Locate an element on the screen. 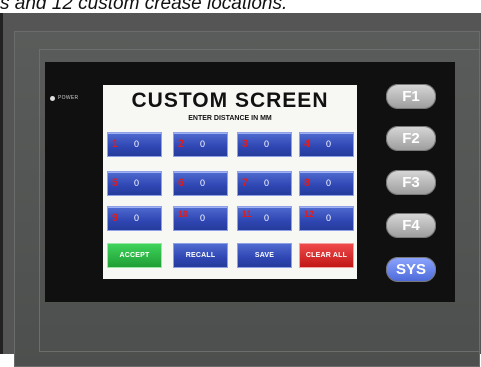 The height and width of the screenshot is (367, 481). f3-key: F3 is located at coordinates (411, 182).